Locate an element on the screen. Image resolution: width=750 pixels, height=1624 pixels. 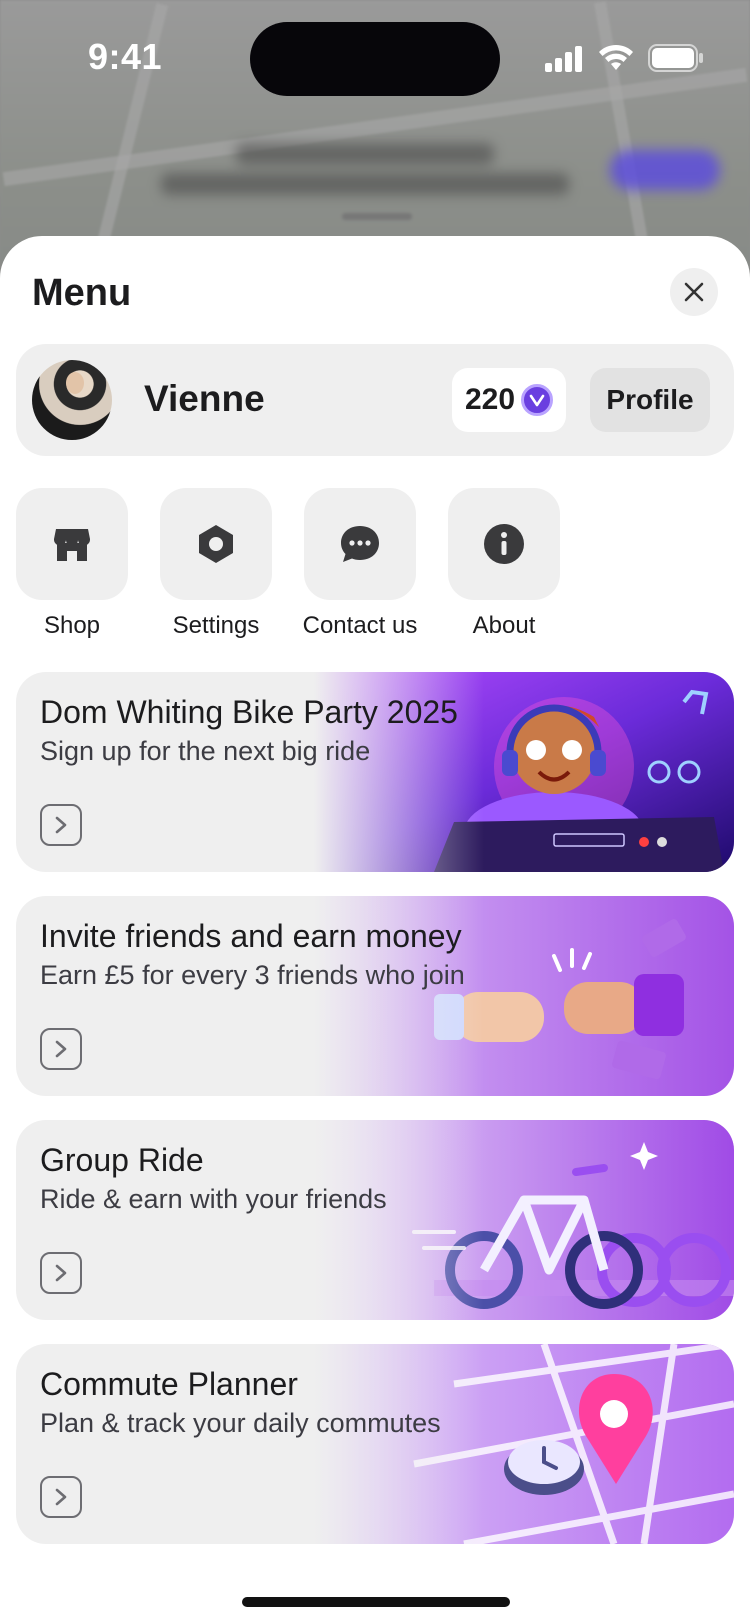
card-subtitle: Ride & earn with your friends is located at coordinates (213, 1199).